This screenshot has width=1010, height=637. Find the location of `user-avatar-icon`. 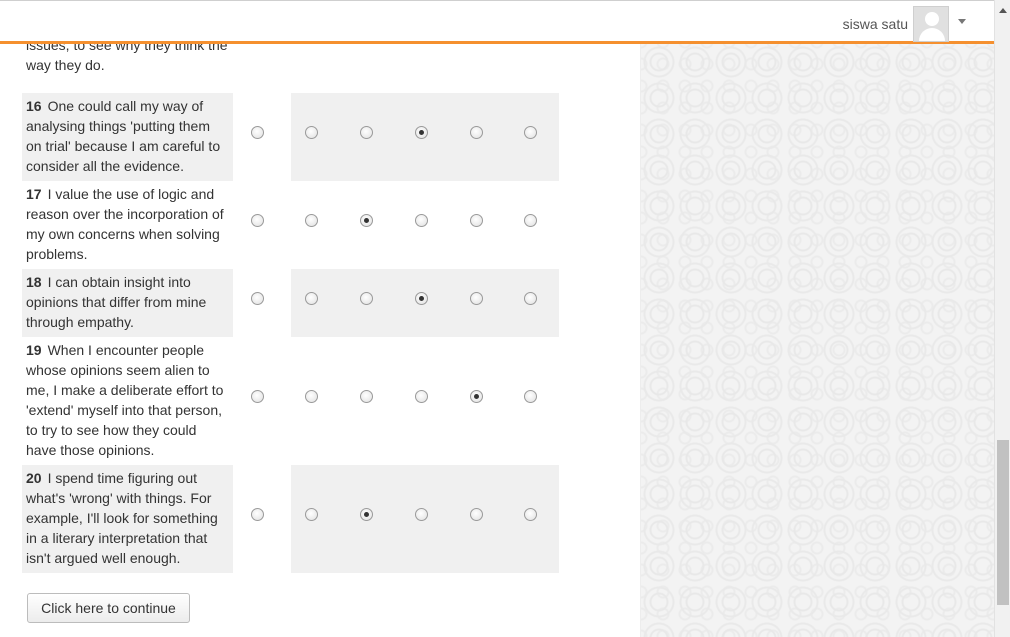

user-avatar-icon is located at coordinates (931, 24).